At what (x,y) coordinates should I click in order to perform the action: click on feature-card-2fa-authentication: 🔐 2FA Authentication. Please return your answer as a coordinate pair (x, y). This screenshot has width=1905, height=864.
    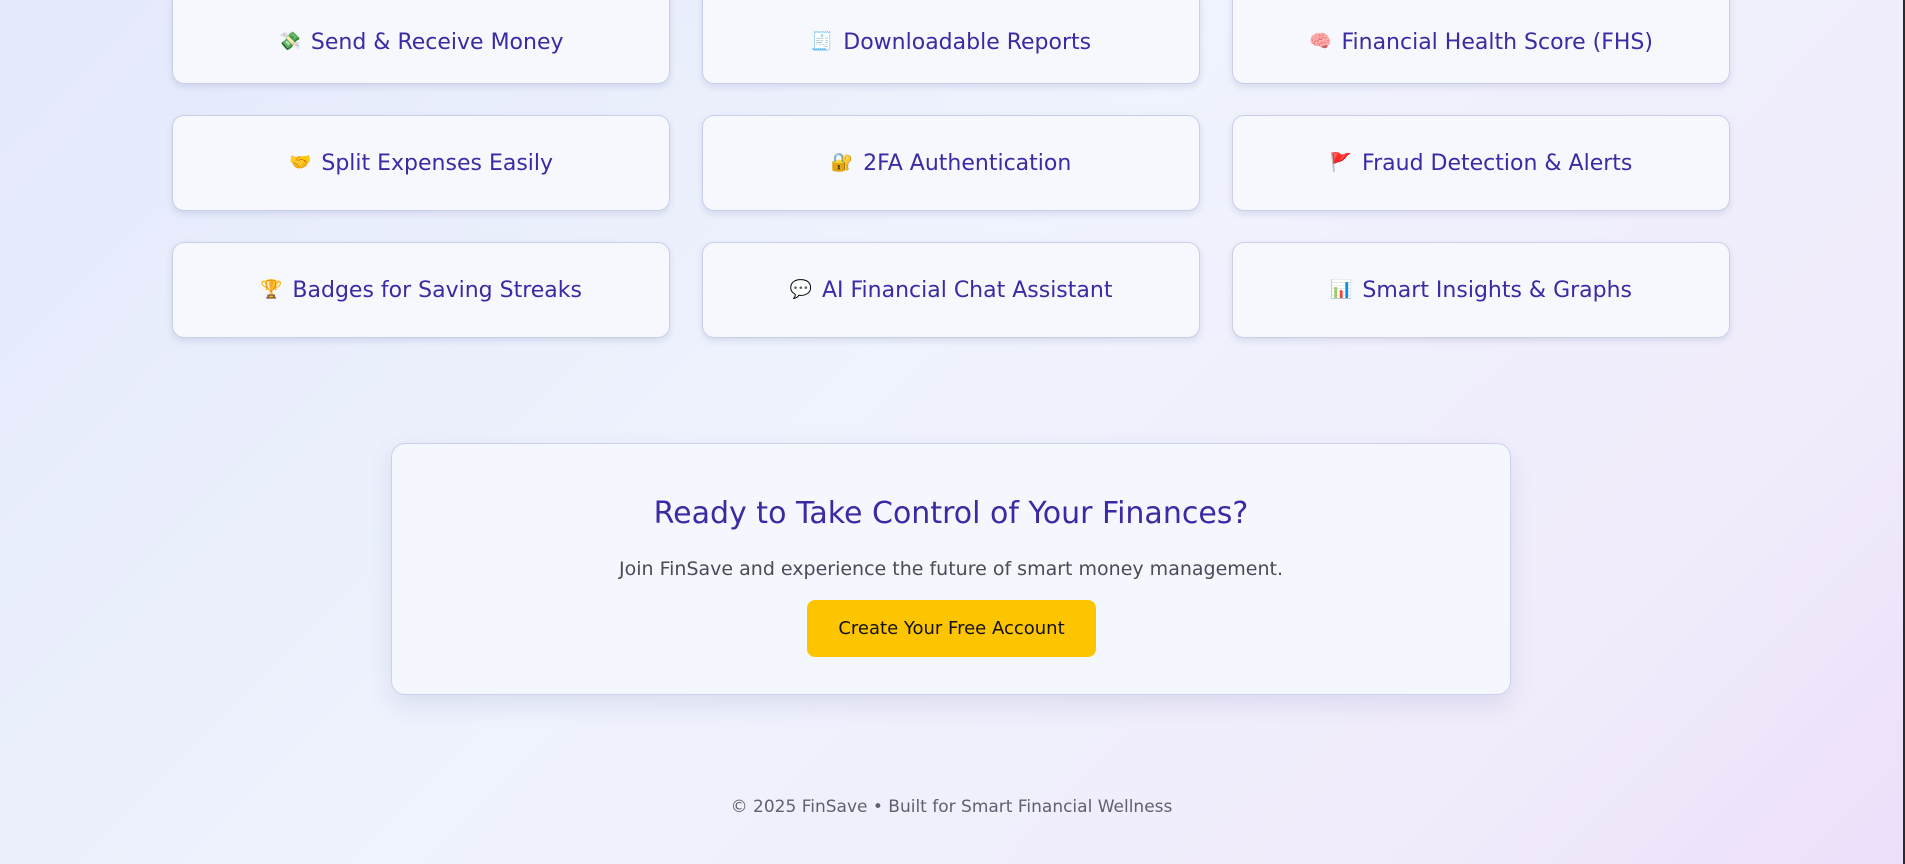
    Looking at the image, I should click on (951, 163).